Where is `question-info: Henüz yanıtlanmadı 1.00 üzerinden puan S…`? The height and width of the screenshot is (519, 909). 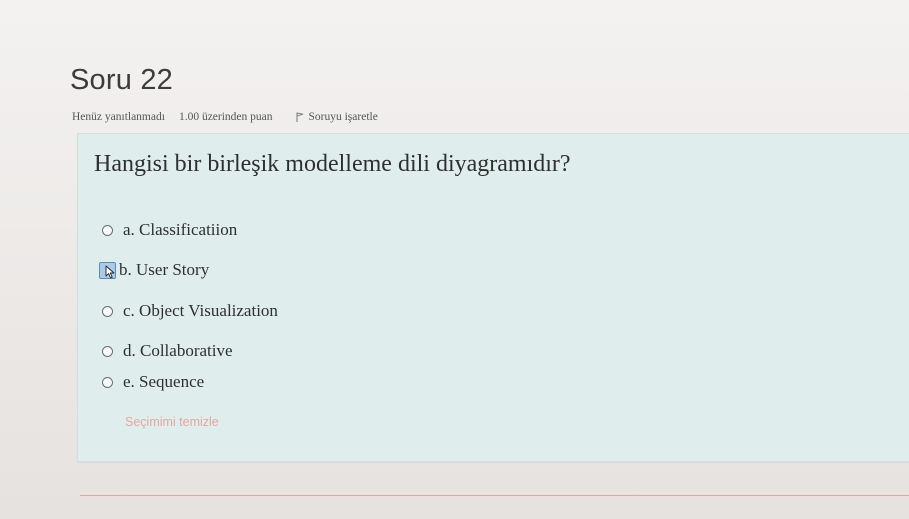 question-info: Henüz yanıtlanmadı 1.00 üzerinden puan S… is located at coordinates (225, 117).